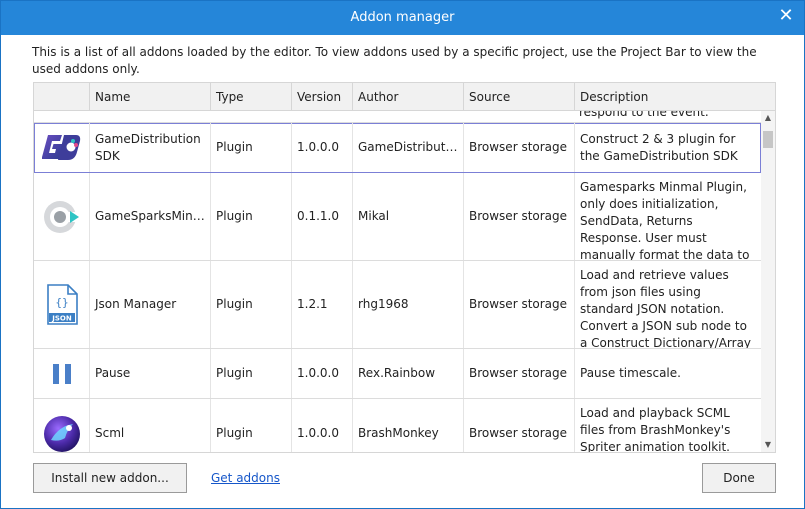 This screenshot has height=509, width=805. Describe the element at coordinates (768, 281) in the screenshot. I see `vertical-scrollbar: ▲ ▼` at that location.